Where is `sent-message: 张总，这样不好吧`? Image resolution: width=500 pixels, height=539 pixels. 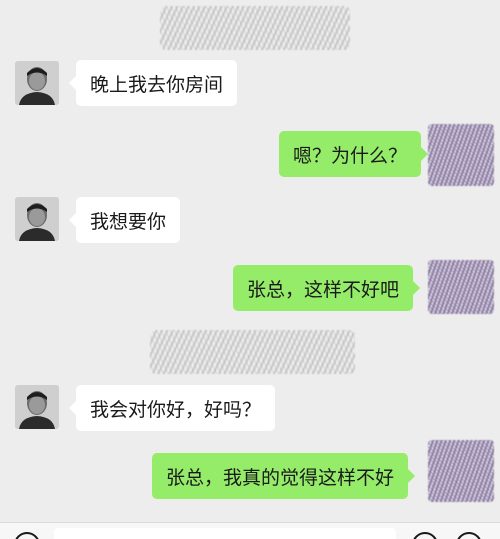
sent-message: 张总，这样不好吧 is located at coordinates (327, 288).